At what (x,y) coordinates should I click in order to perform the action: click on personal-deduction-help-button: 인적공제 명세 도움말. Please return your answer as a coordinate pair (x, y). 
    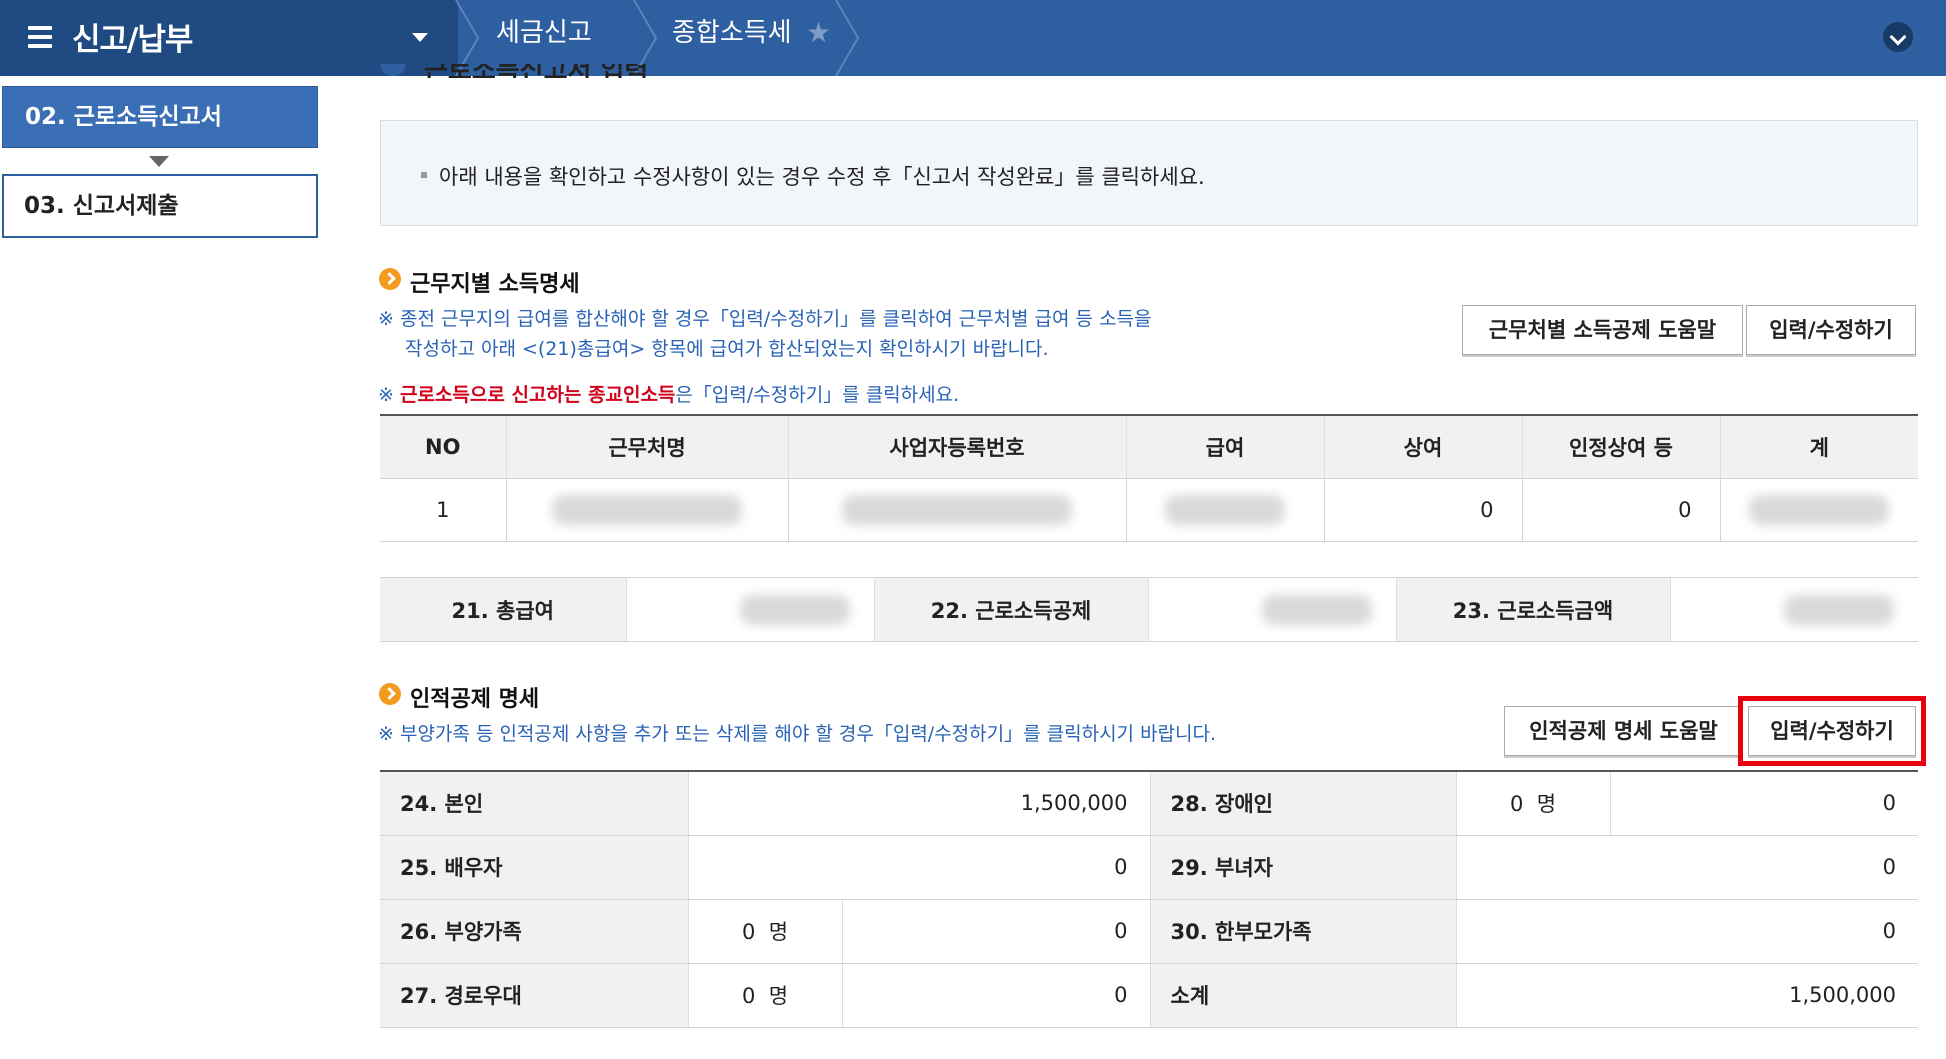
    Looking at the image, I should click on (1623, 731).